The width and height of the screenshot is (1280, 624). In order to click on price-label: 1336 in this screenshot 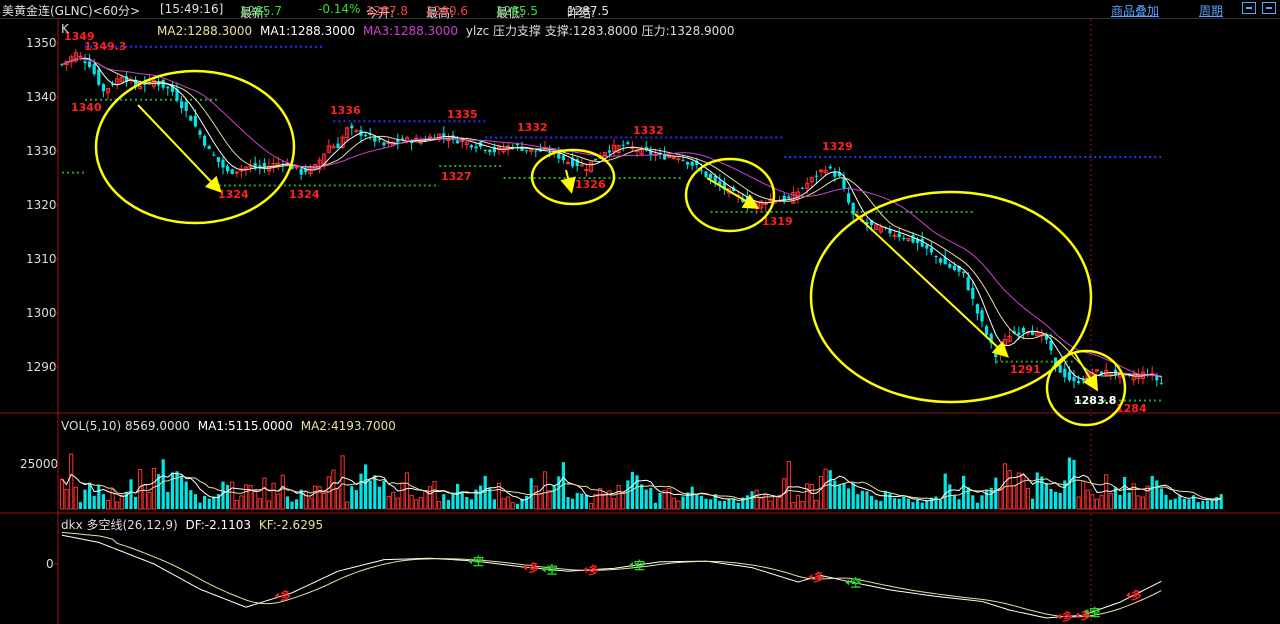, I will do `click(345, 110)`.